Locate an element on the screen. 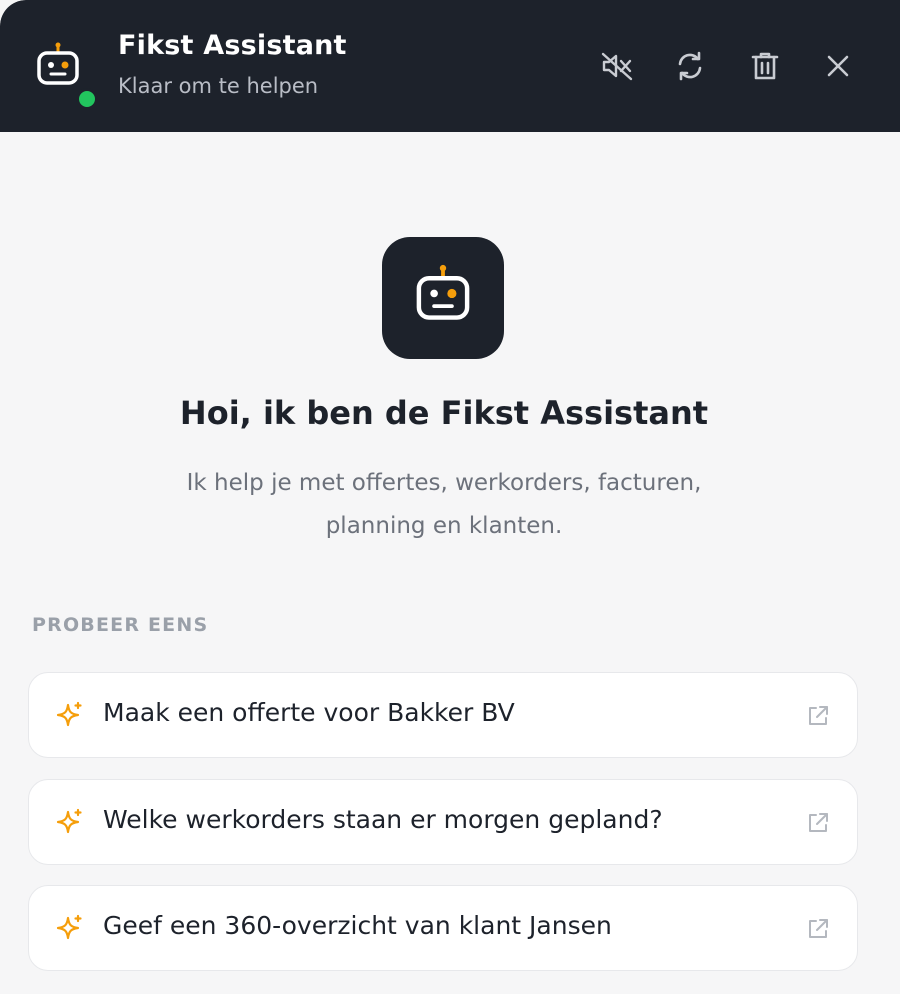 This screenshot has height=994, width=900. assistant-header: Fikst Assistant Klaar om te helpen is located at coordinates (450, 66).